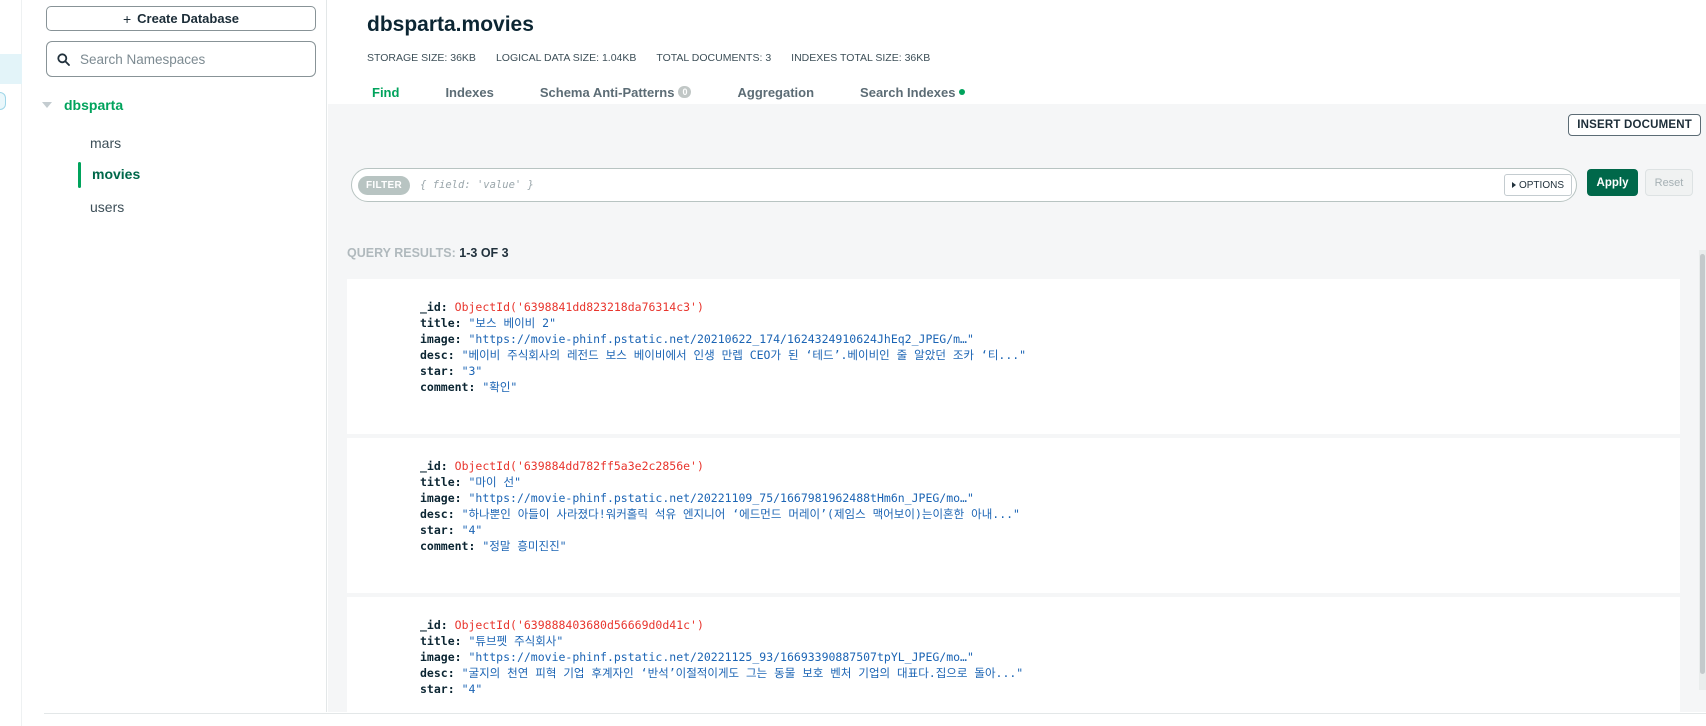 The height and width of the screenshot is (726, 1706). I want to click on count-badge: 0, so click(685, 92).